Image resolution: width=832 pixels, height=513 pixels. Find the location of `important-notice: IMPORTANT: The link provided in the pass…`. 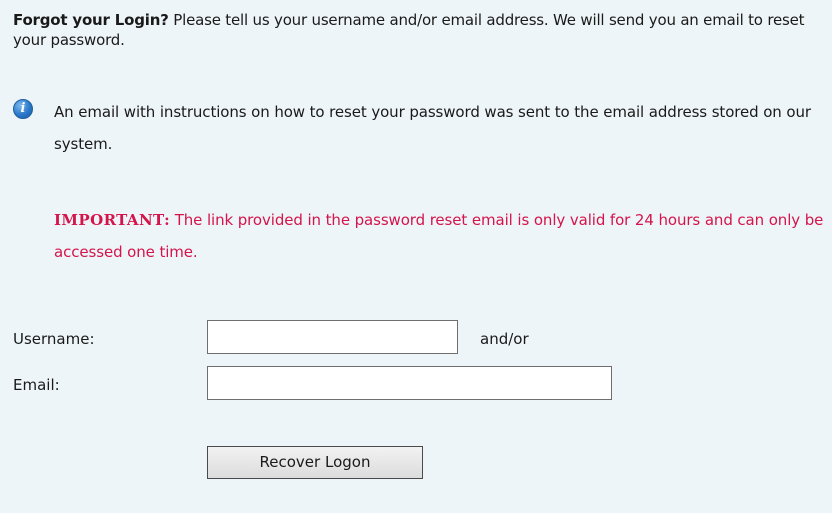

important-notice: IMPORTANT: The link provided in the pass… is located at coordinates (439, 236).